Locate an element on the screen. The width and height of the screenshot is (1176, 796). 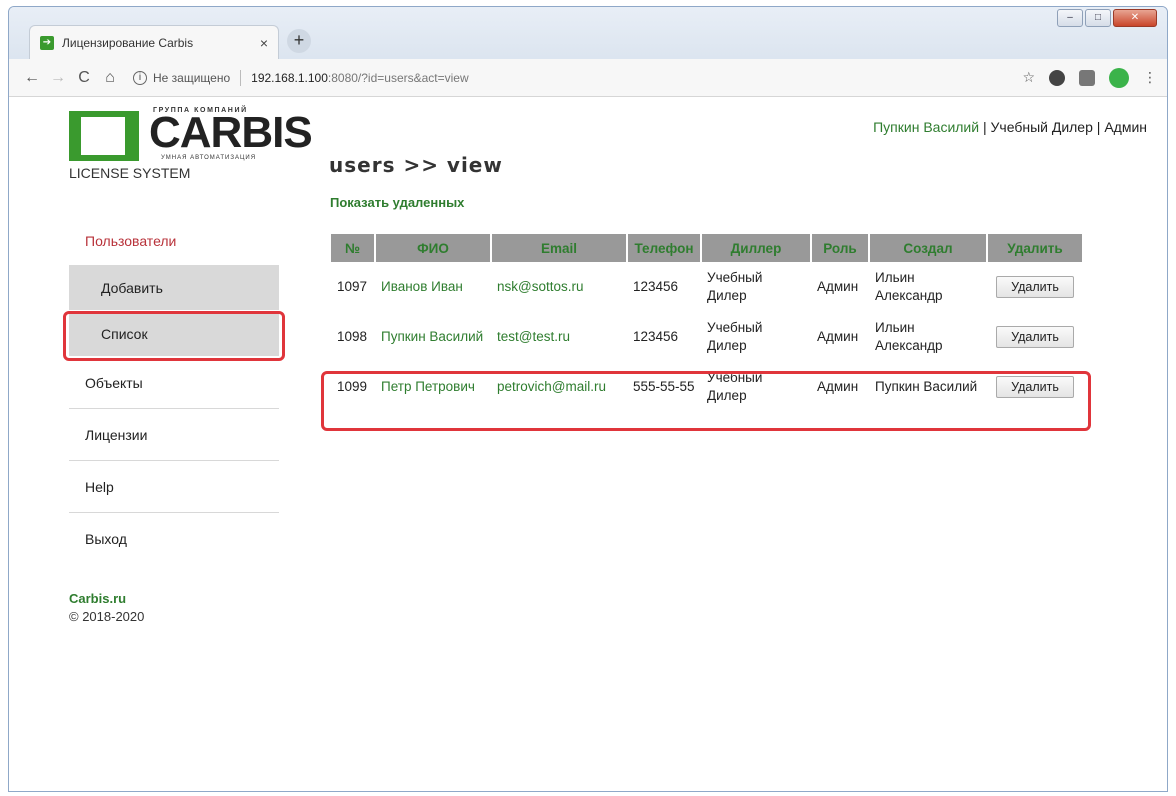
toolbar-right: ☆ ⋮ is located at coordinates (1089, 77).